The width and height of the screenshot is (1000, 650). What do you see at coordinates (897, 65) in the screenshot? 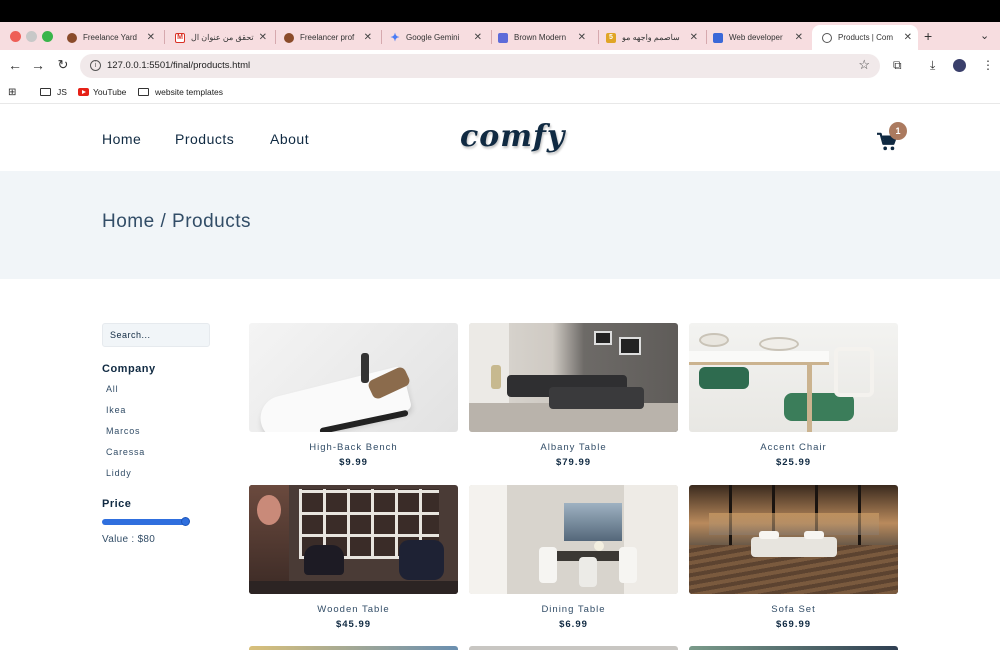
I see `extensions-icon: ⧉` at bounding box center [897, 65].